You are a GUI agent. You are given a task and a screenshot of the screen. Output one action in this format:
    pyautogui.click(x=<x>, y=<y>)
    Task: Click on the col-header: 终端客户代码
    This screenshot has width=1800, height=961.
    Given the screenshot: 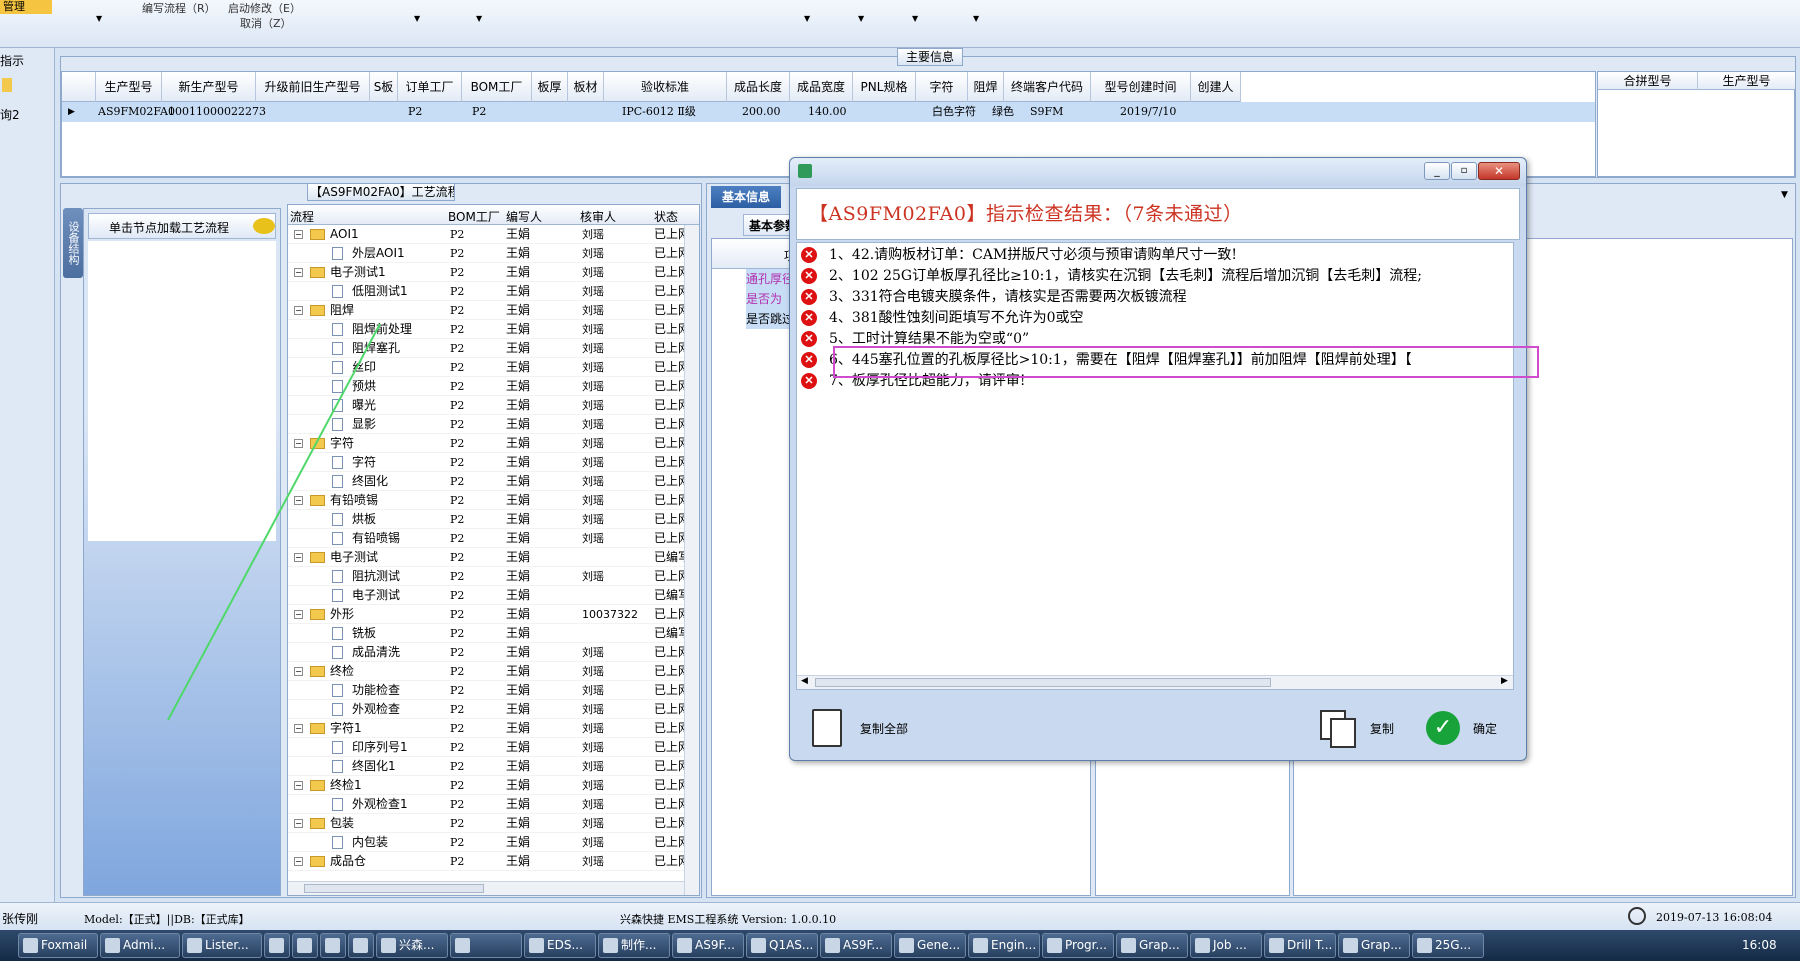 What is the action you would take?
    pyautogui.click(x=1047, y=87)
    